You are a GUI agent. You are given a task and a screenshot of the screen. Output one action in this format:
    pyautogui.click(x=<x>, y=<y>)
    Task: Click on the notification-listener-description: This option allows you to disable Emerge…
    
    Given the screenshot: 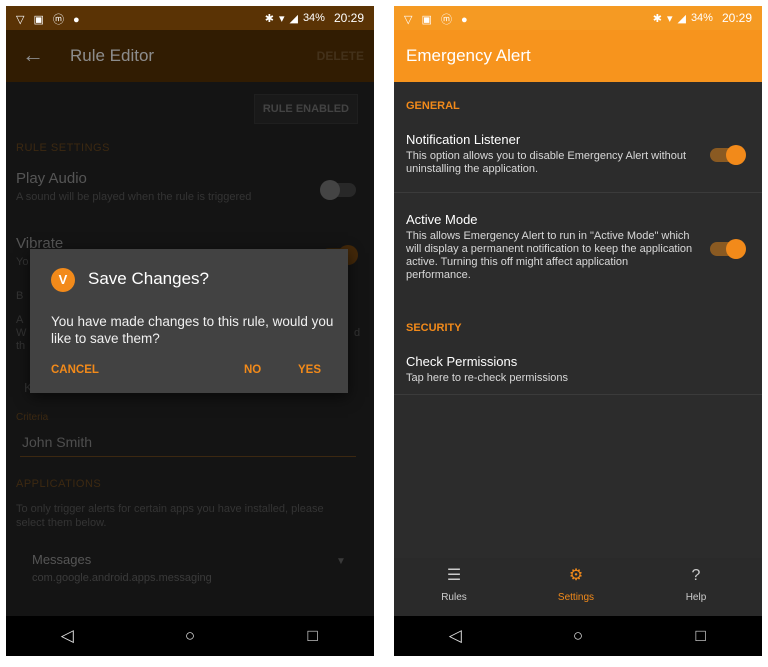 What is the action you would take?
    pyautogui.click(x=546, y=162)
    